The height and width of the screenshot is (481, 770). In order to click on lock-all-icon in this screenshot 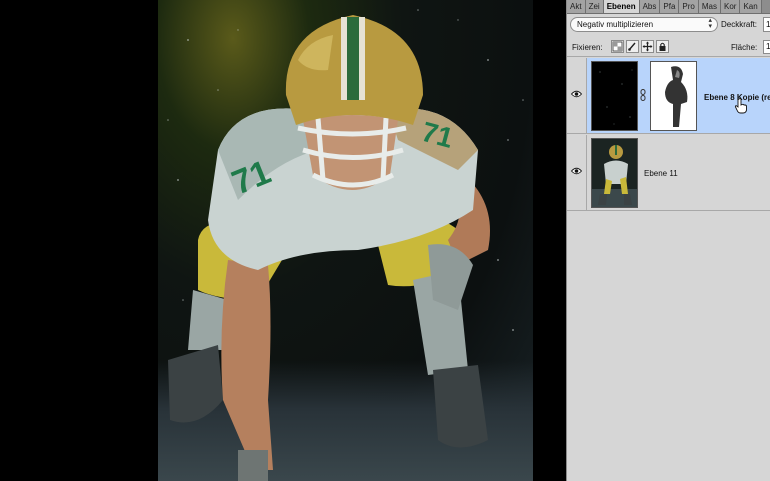, I will do `click(662, 46)`.